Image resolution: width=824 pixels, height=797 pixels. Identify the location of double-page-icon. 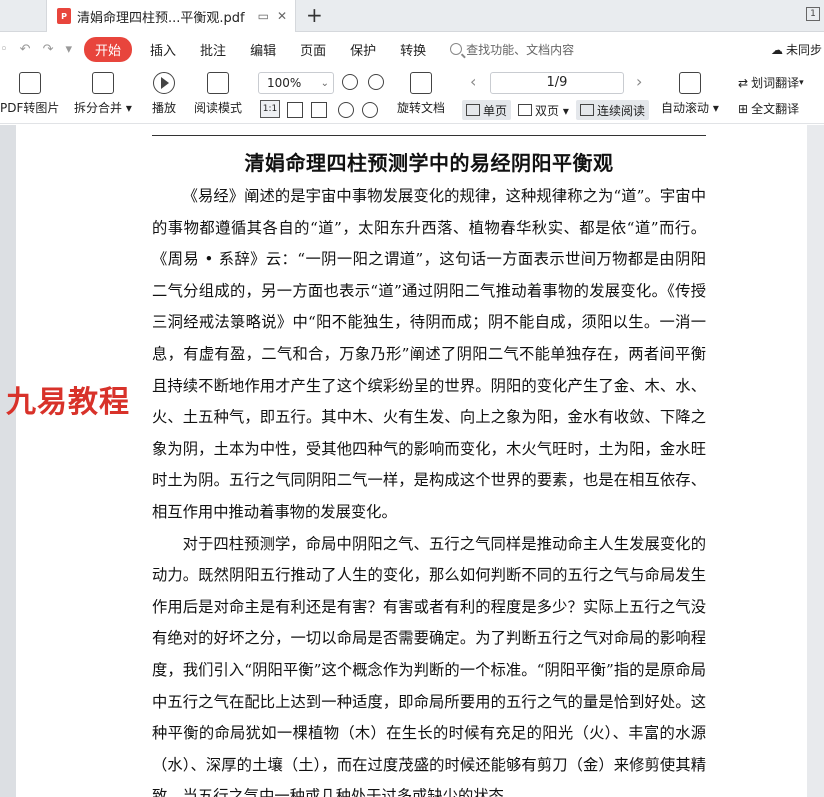
(525, 110).